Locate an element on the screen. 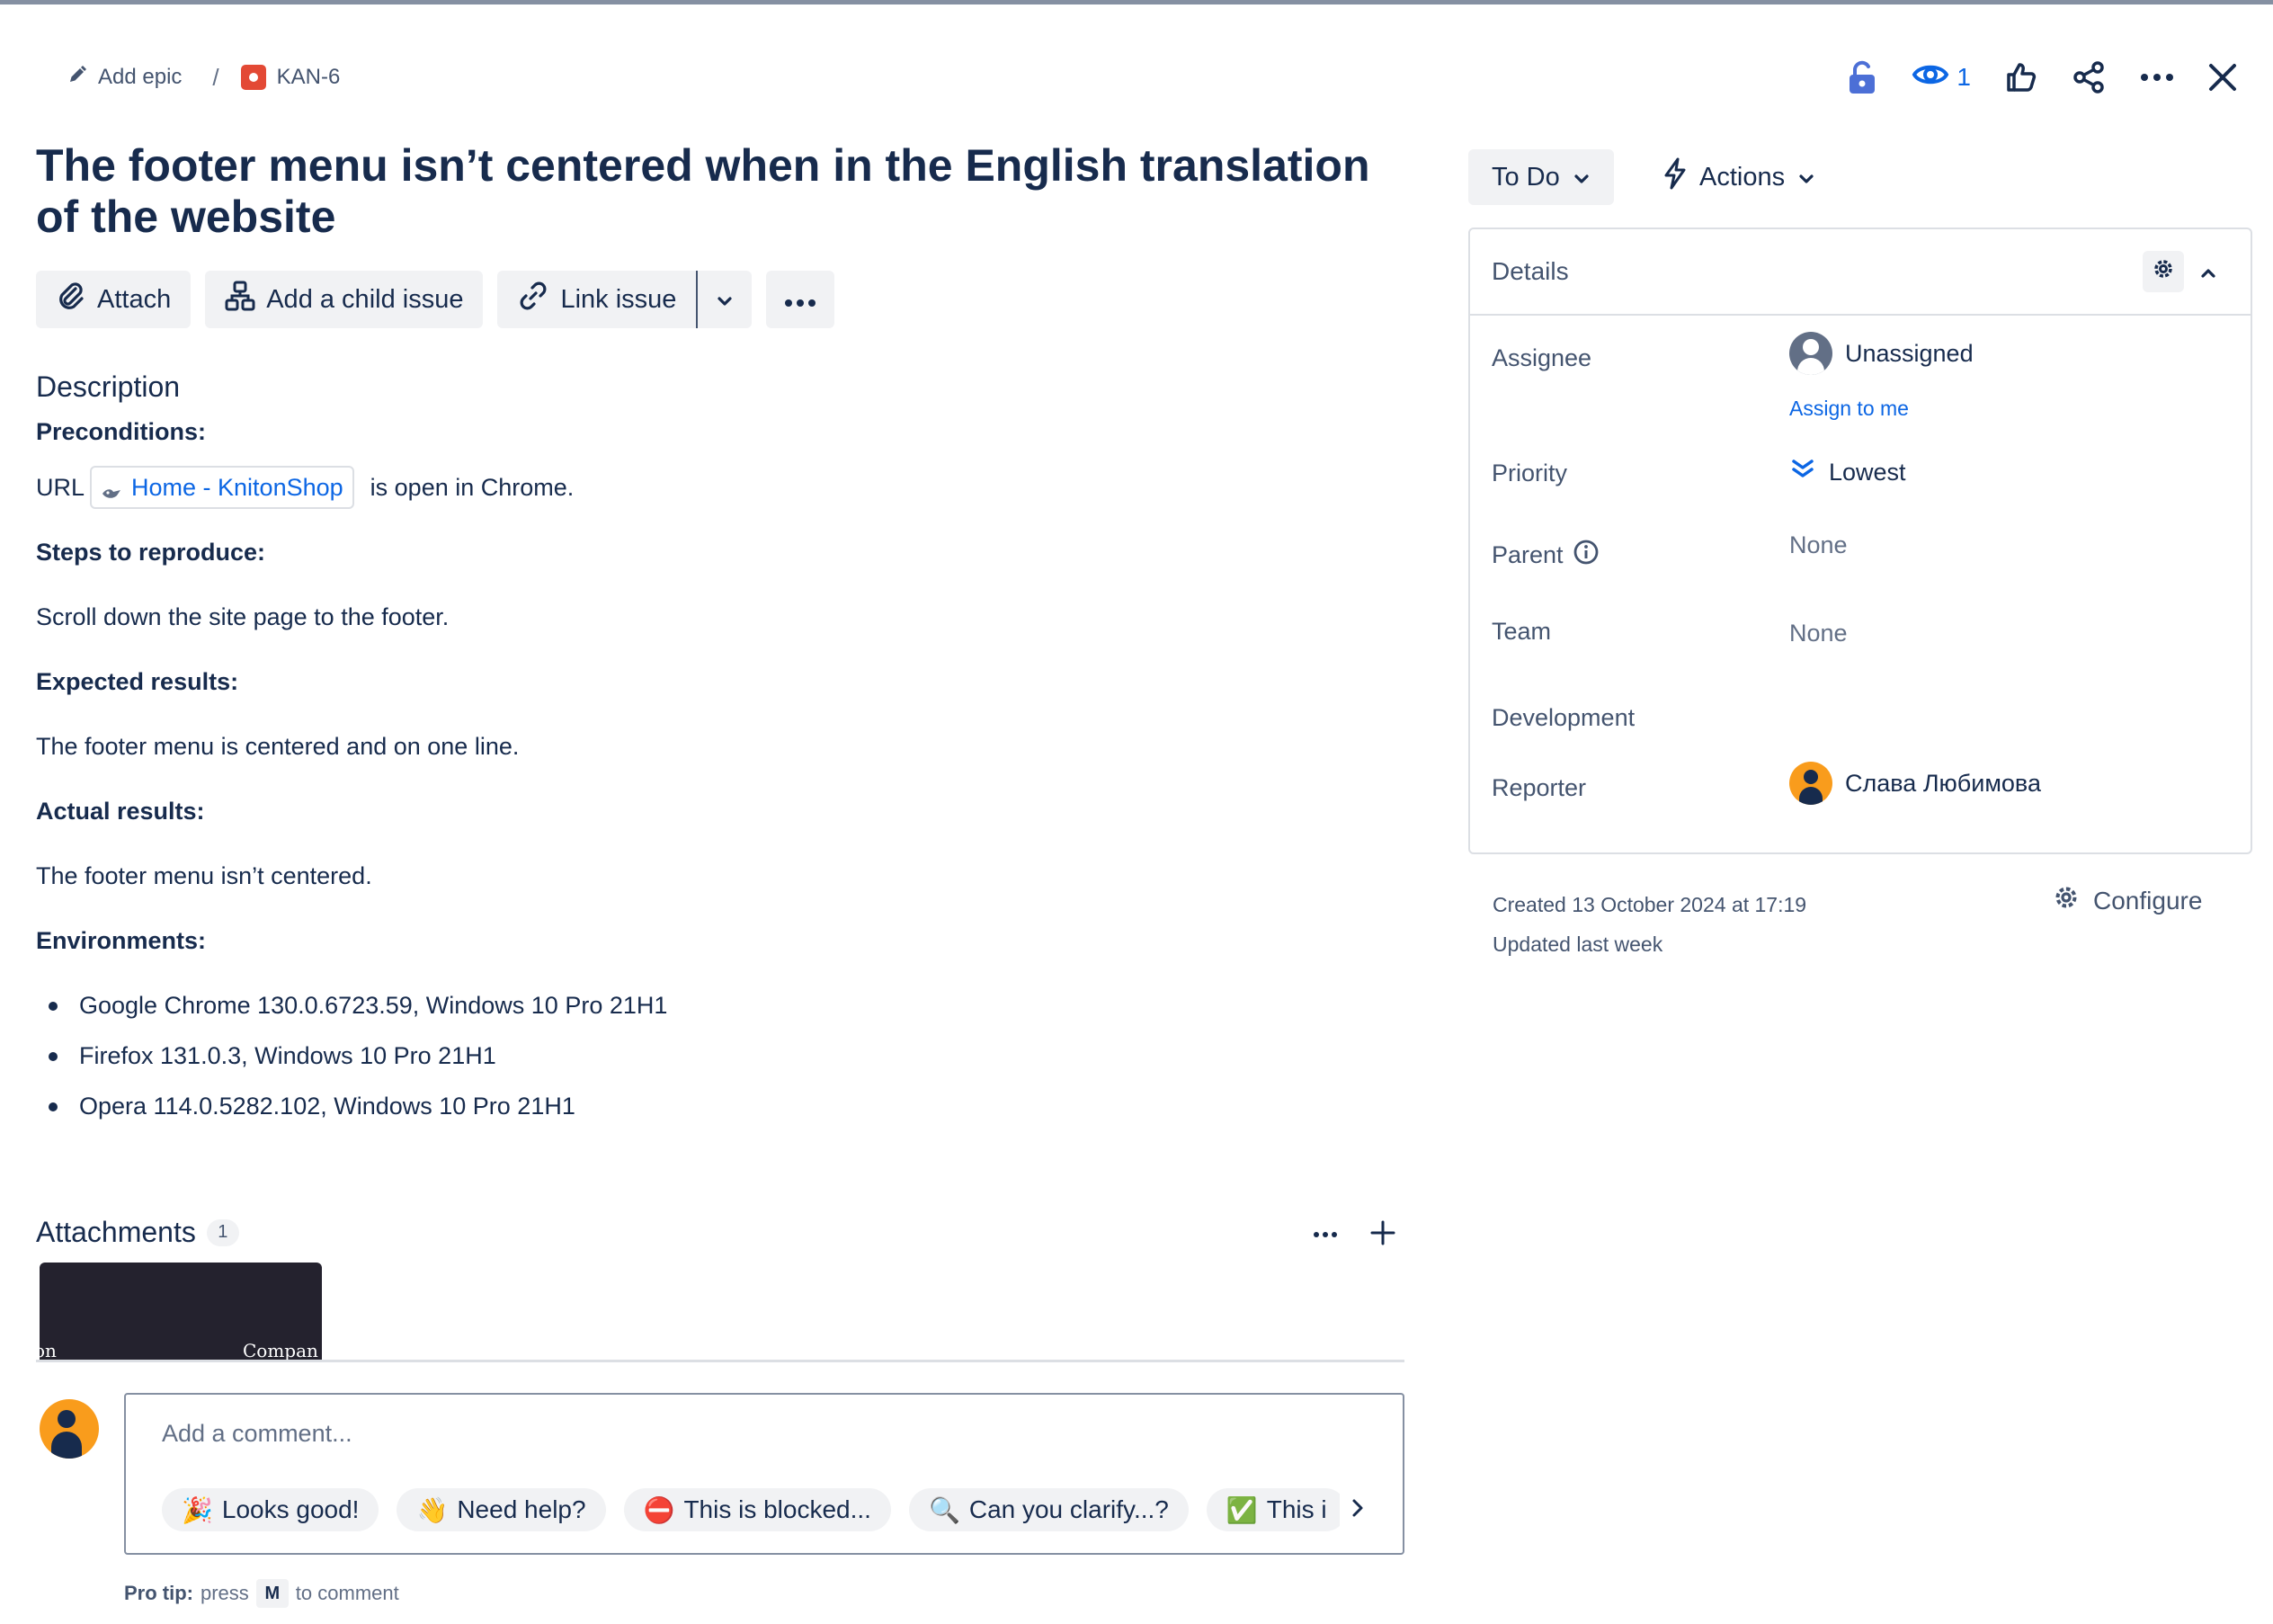  pro-tip-rest: to comment is located at coordinates (347, 1593).